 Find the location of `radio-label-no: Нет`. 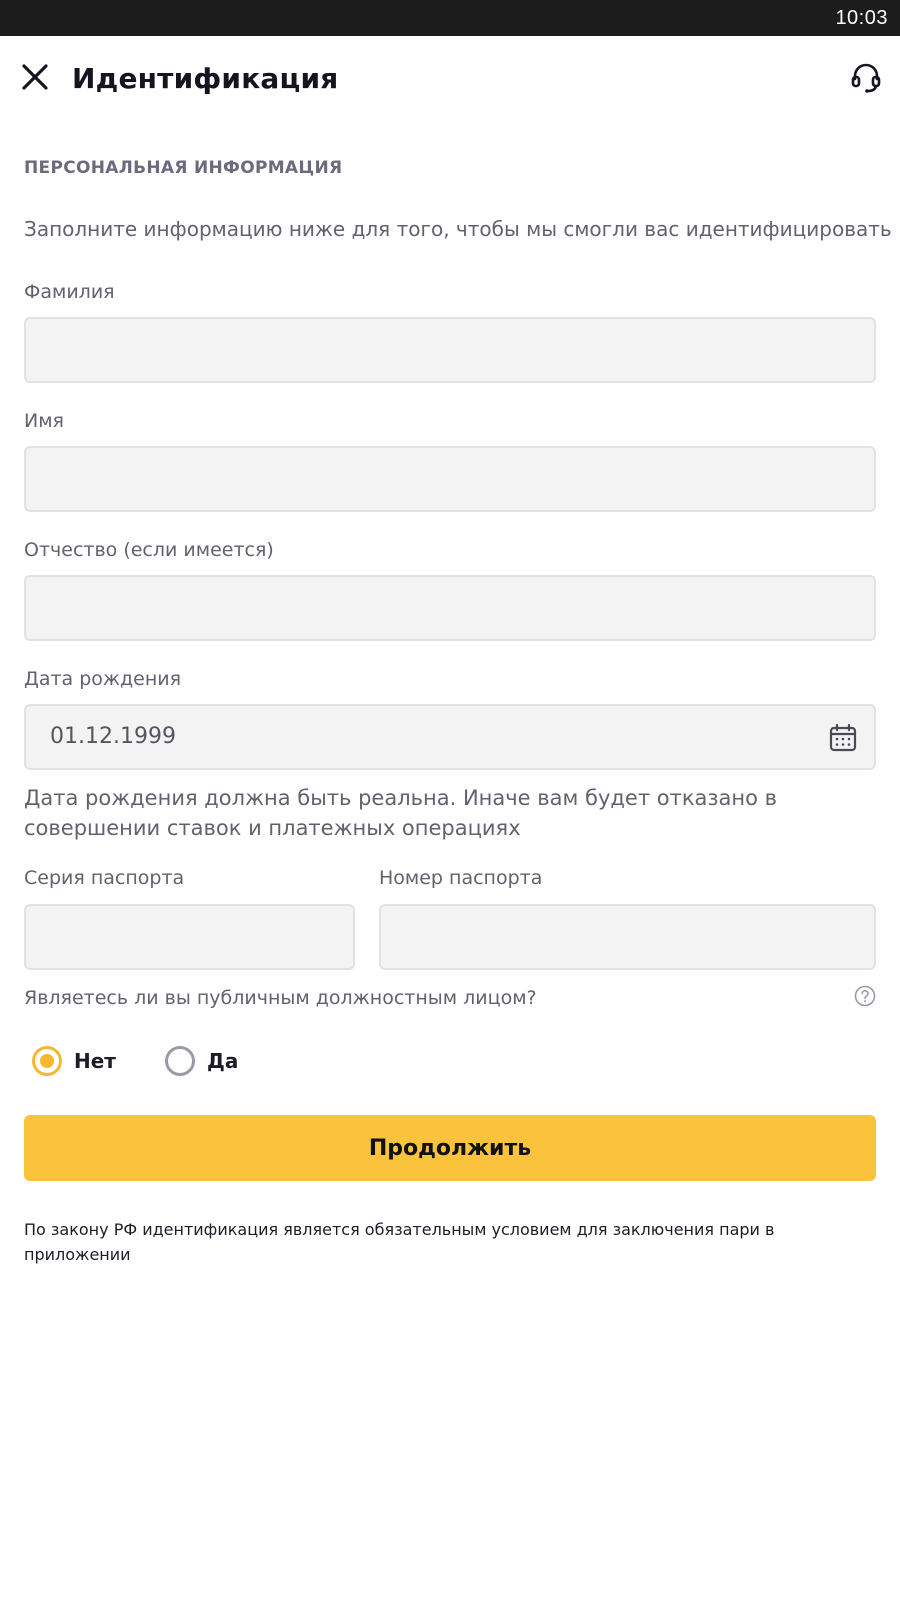

radio-label-no: Нет is located at coordinates (95, 1061).